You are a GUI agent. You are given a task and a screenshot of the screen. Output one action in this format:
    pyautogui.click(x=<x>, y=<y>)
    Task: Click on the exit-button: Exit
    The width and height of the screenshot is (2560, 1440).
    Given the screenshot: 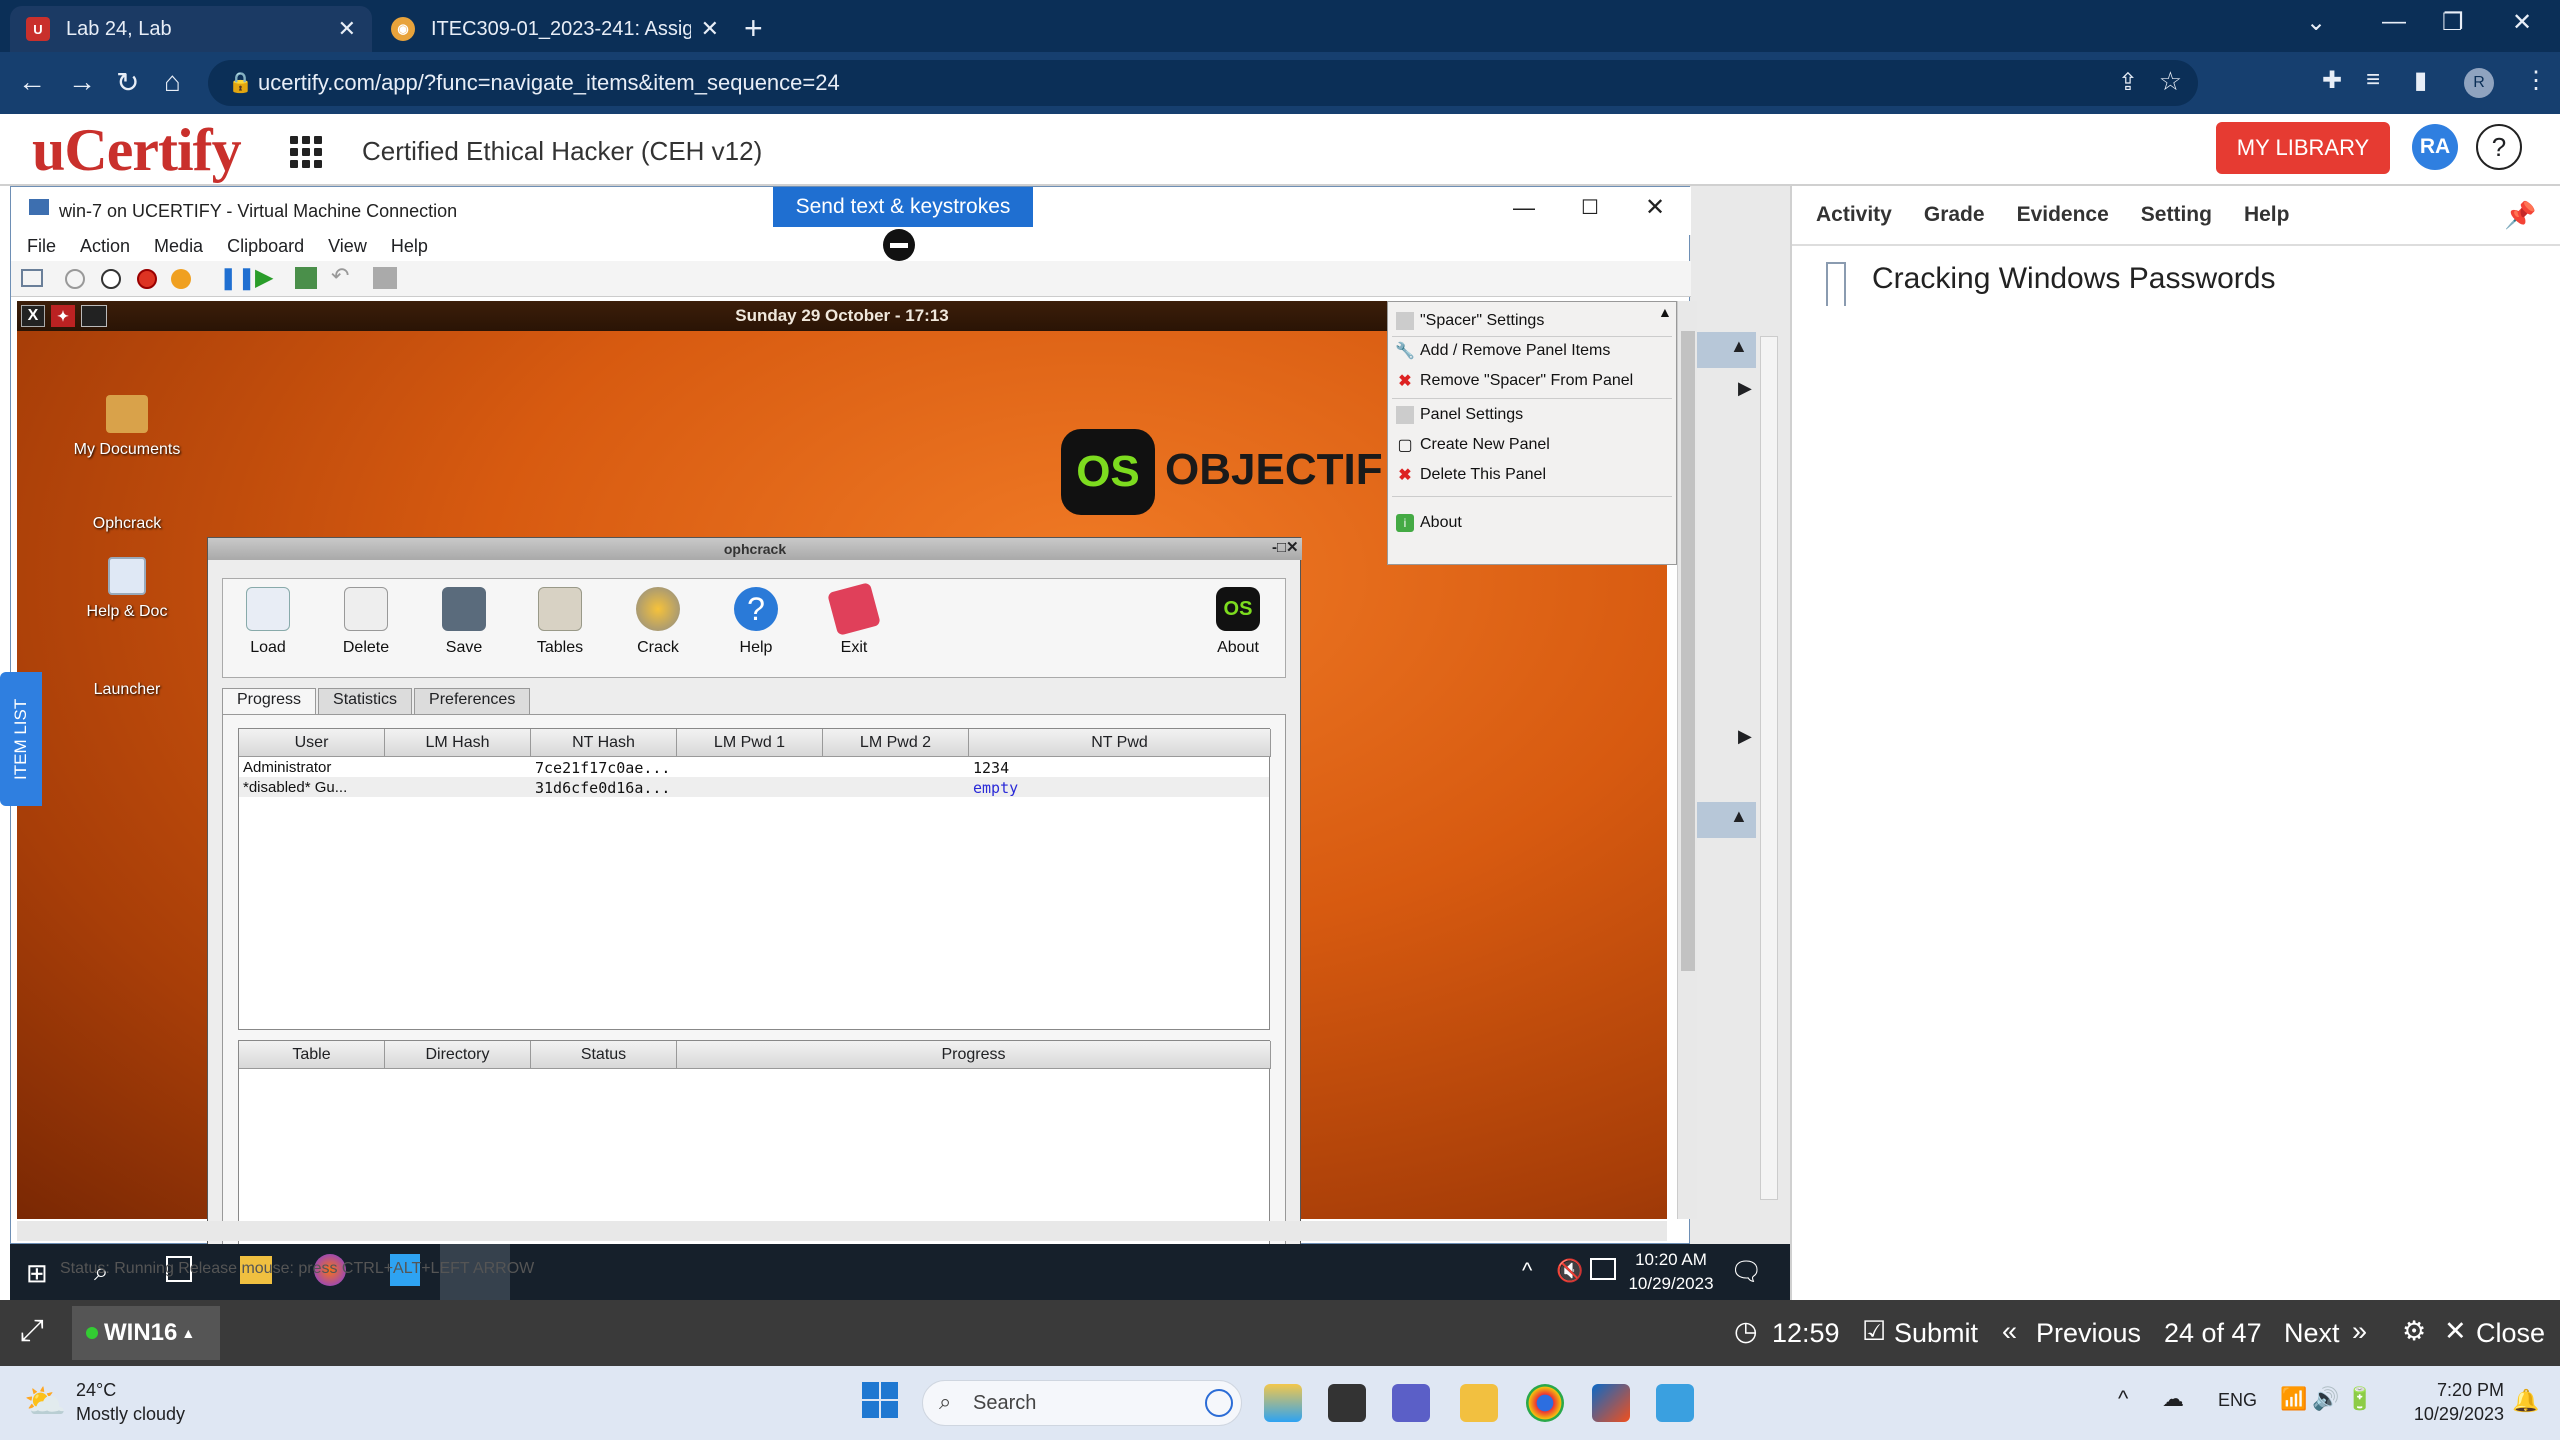 What is the action you would take?
    pyautogui.click(x=854, y=619)
    